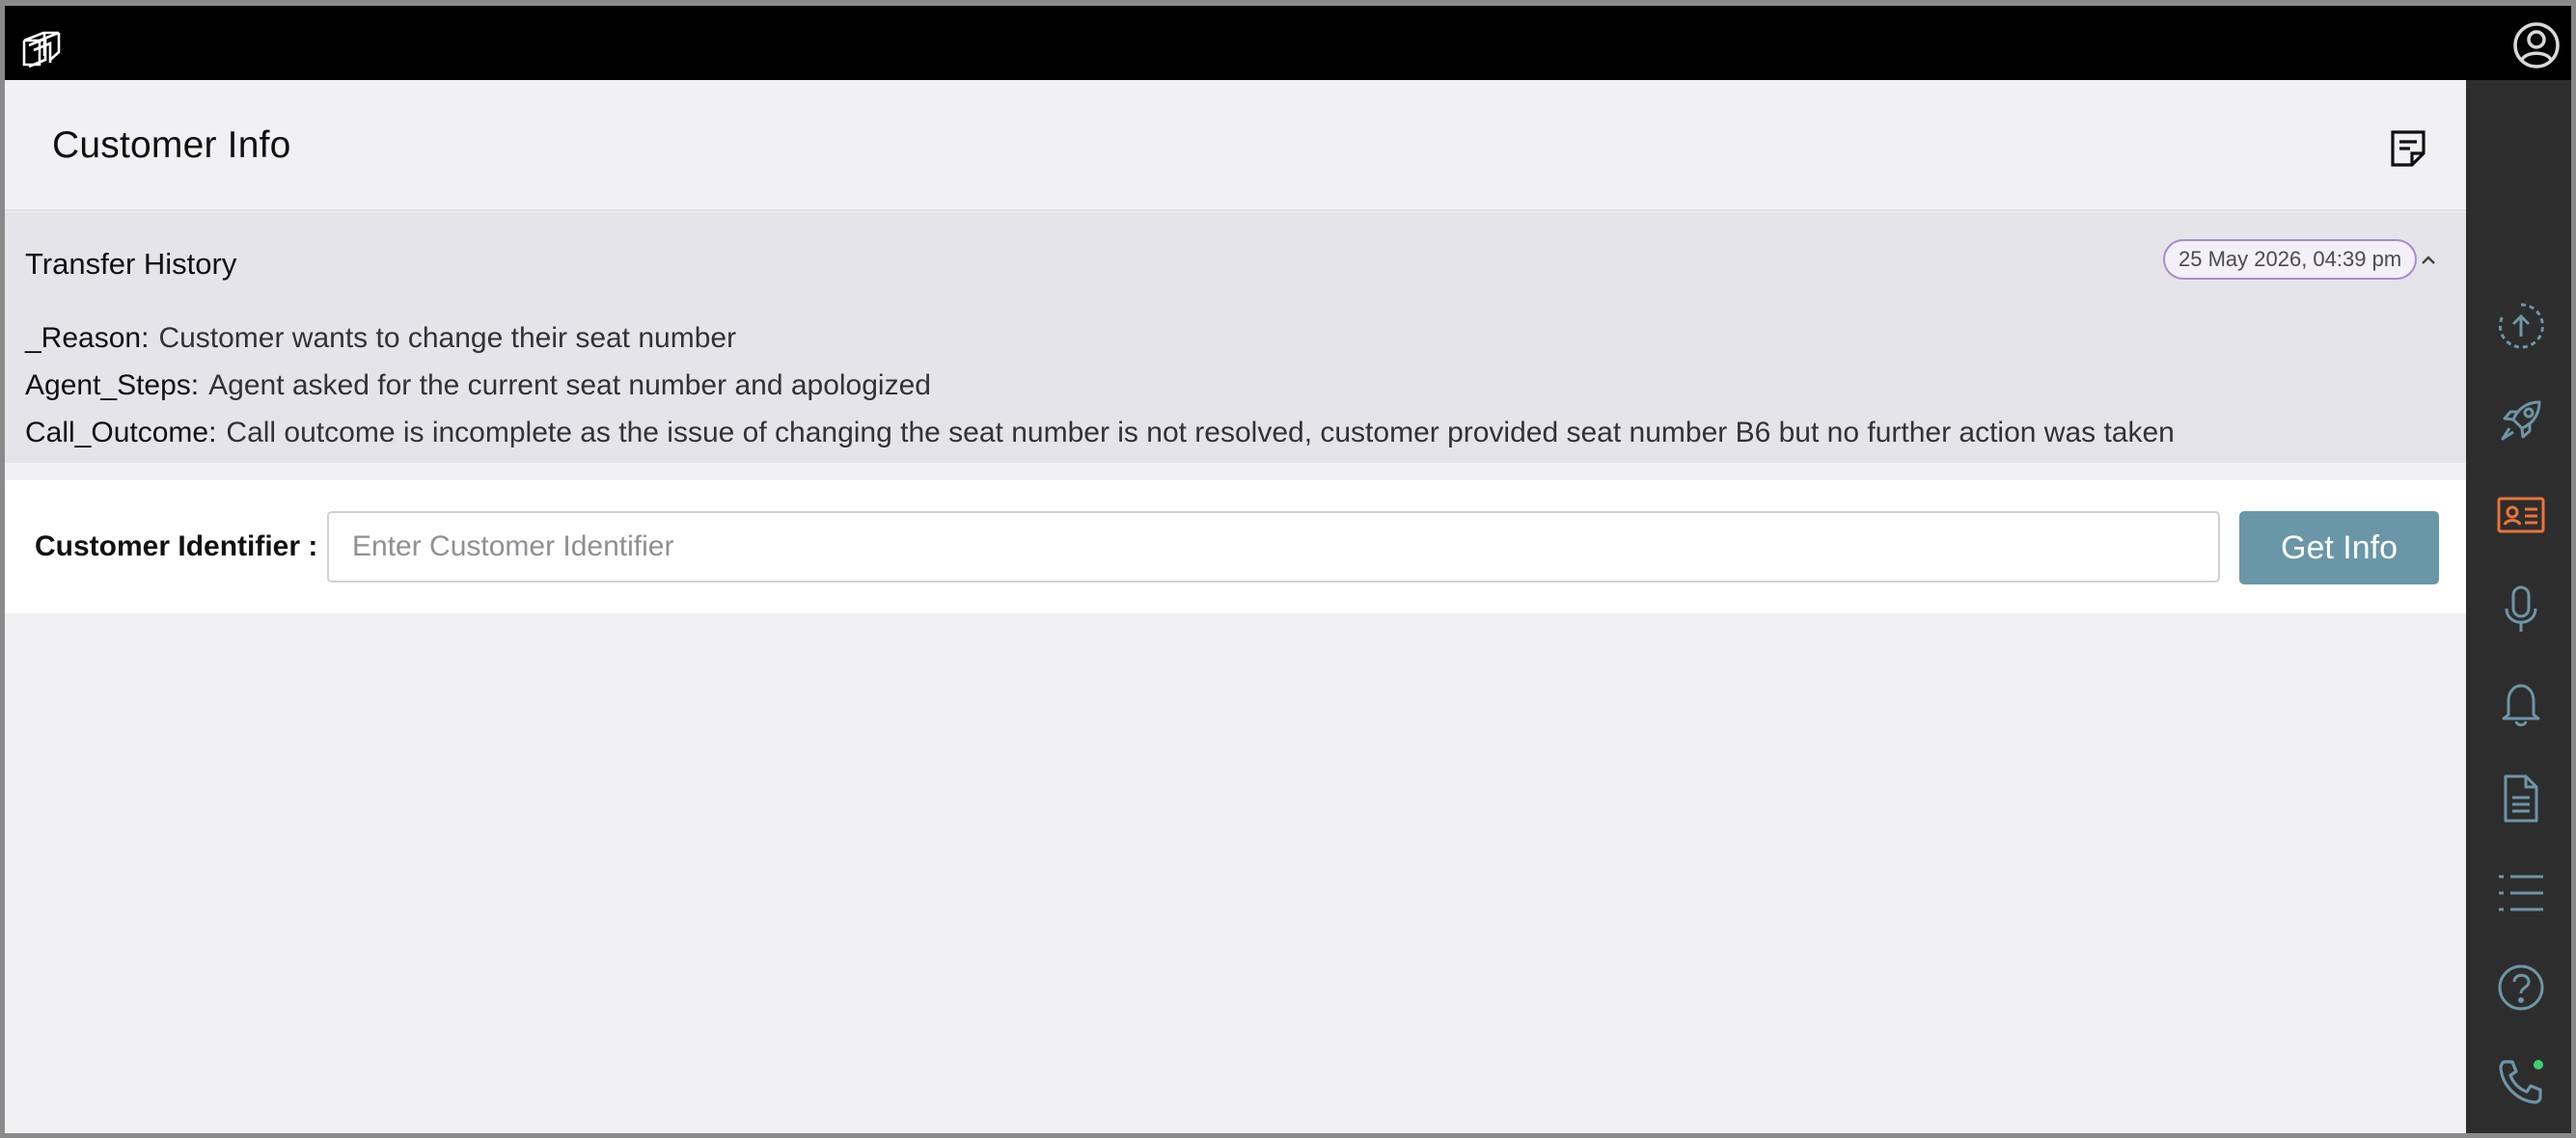  Describe the element at coordinates (172, 145) in the screenshot. I see `page-title: Customer Info` at that location.